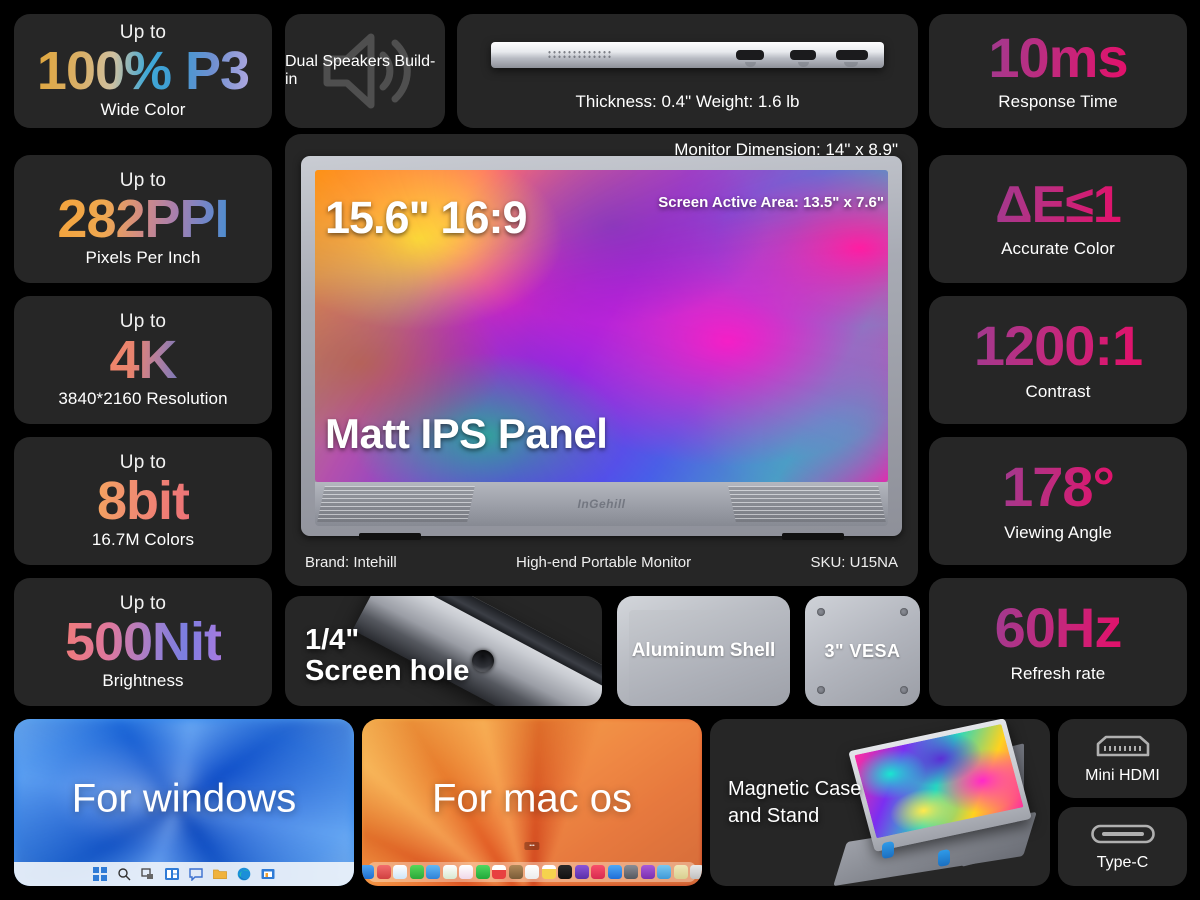  Describe the element at coordinates (1122, 775) in the screenshot. I see `mini-hdmi-label: Mini HDMI` at that location.